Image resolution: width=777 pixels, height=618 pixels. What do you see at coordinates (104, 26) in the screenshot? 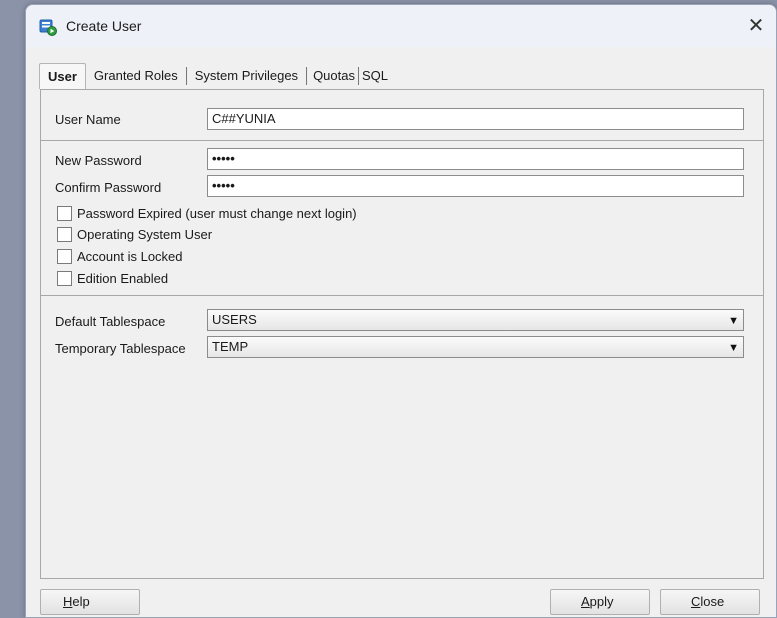
I see `dialog-title: Create User` at bounding box center [104, 26].